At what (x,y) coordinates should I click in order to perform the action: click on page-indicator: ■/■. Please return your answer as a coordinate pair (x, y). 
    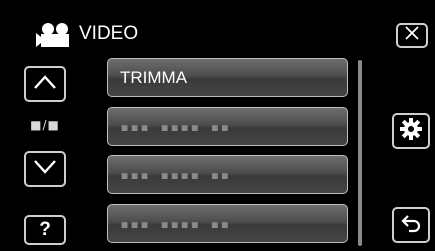
    Looking at the image, I should click on (45, 125).